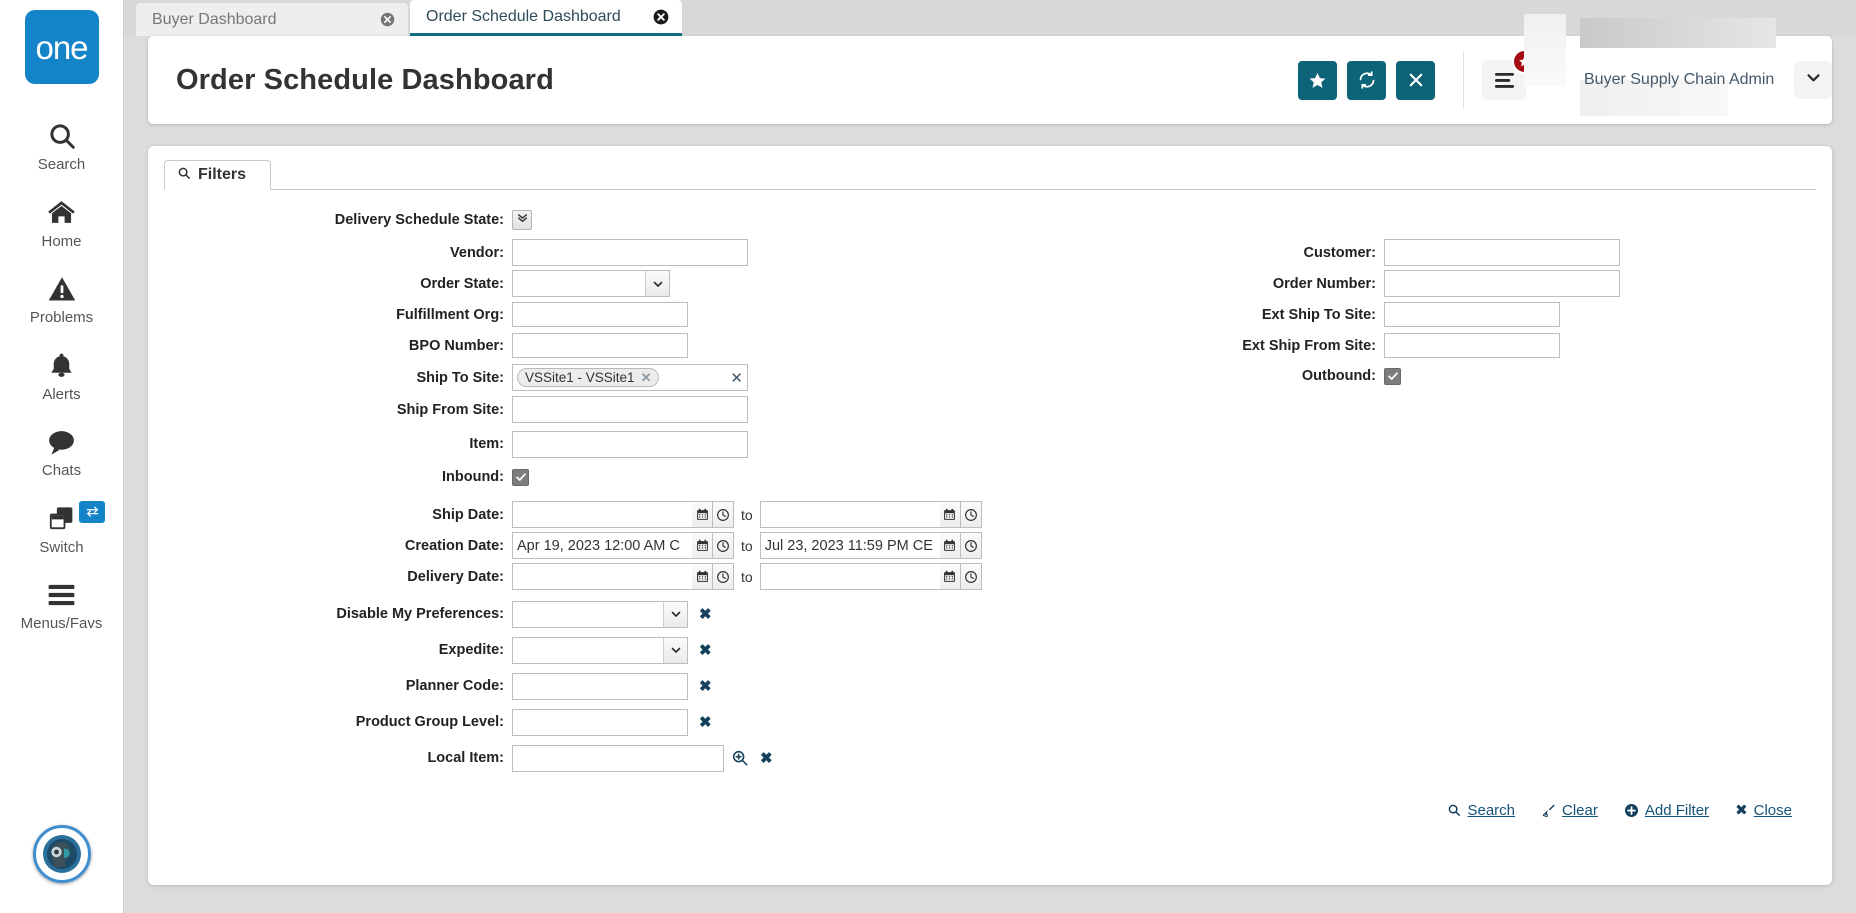 The image size is (1856, 913). What do you see at coordinates (1631, 810) in the screenshot?
I see `plus-circle-icon` at bounding box center [1631, 810].